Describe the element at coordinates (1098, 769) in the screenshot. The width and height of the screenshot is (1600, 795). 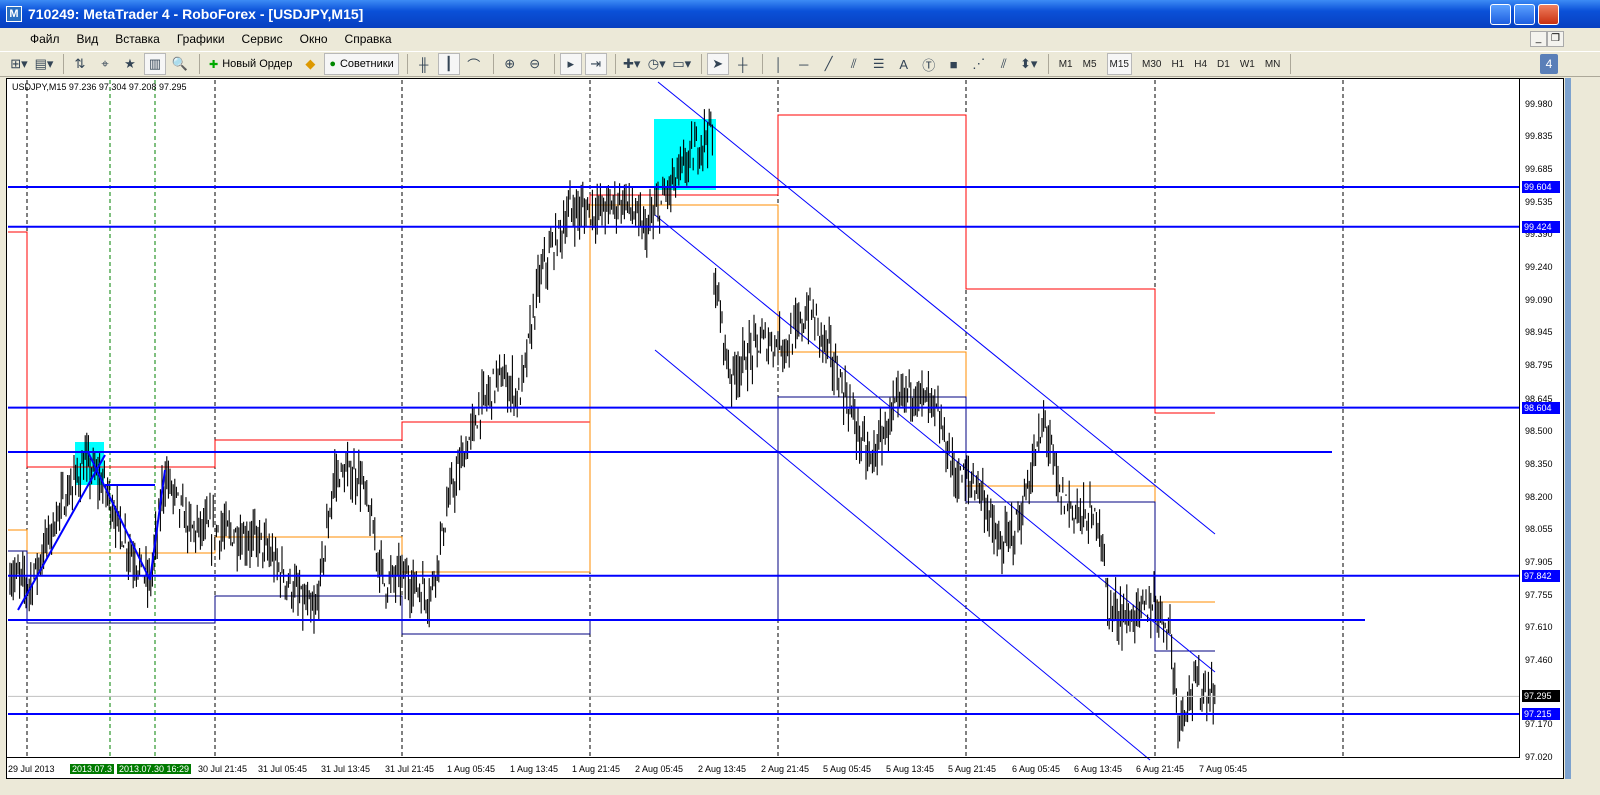
I see `time-tick-label: 6 Aug 13:45` at that location.